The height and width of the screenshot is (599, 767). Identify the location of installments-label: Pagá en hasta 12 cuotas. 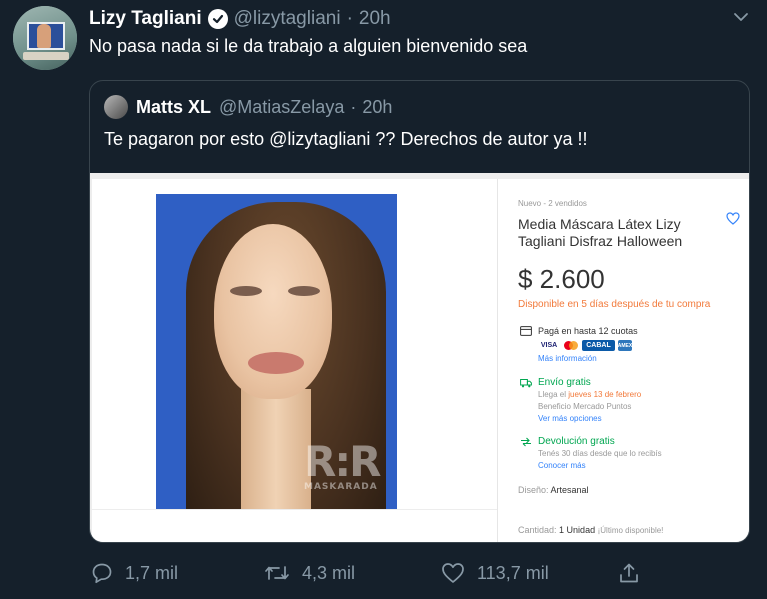
(588, 331).